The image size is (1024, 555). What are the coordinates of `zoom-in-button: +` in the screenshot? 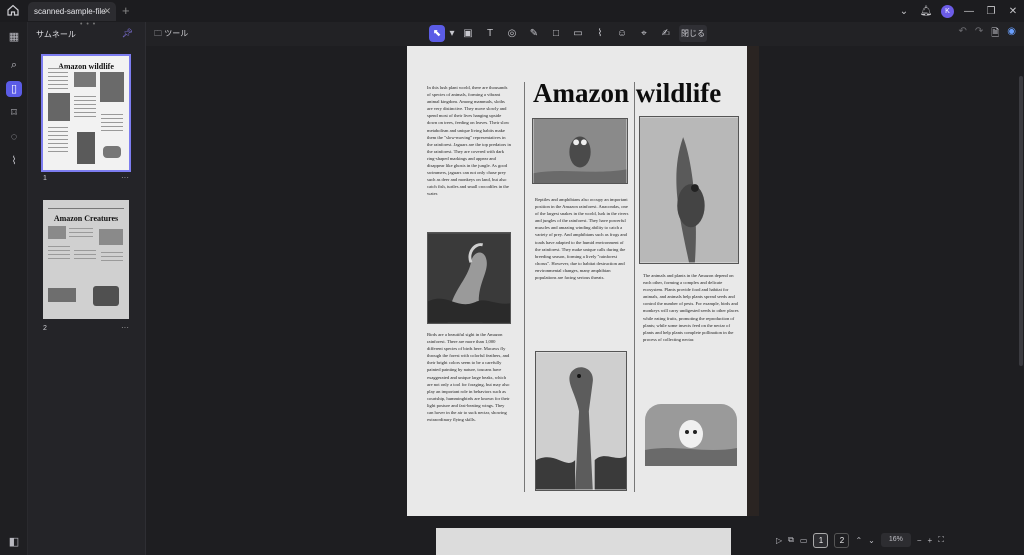 It's located at (930, 540).